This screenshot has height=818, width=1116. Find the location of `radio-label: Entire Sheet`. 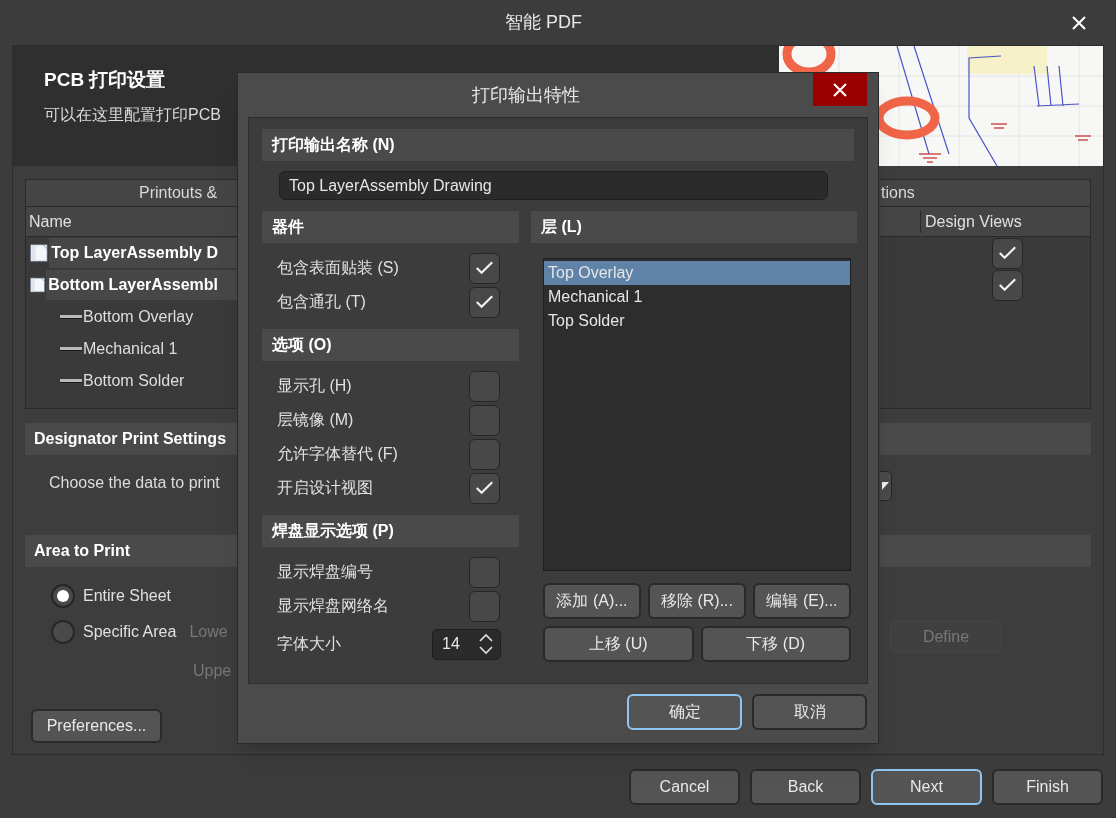

radio-label: Entire Sheet is located at coordinates (127, 596).